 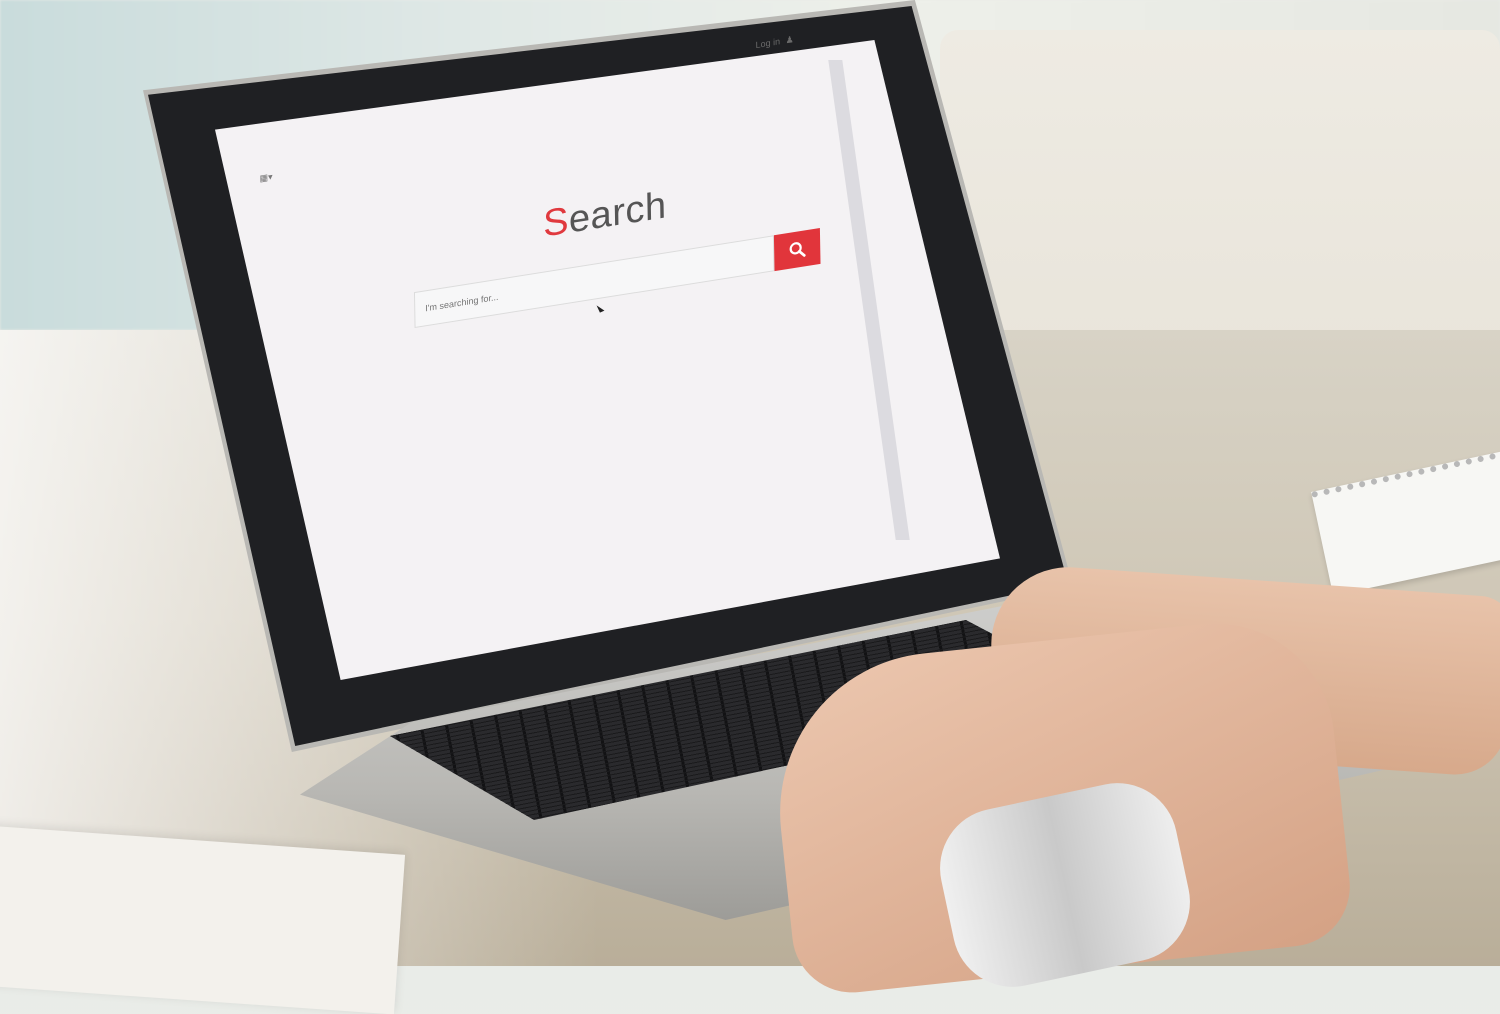 I want to click on paper-sheet, so click(x=203, y=919).